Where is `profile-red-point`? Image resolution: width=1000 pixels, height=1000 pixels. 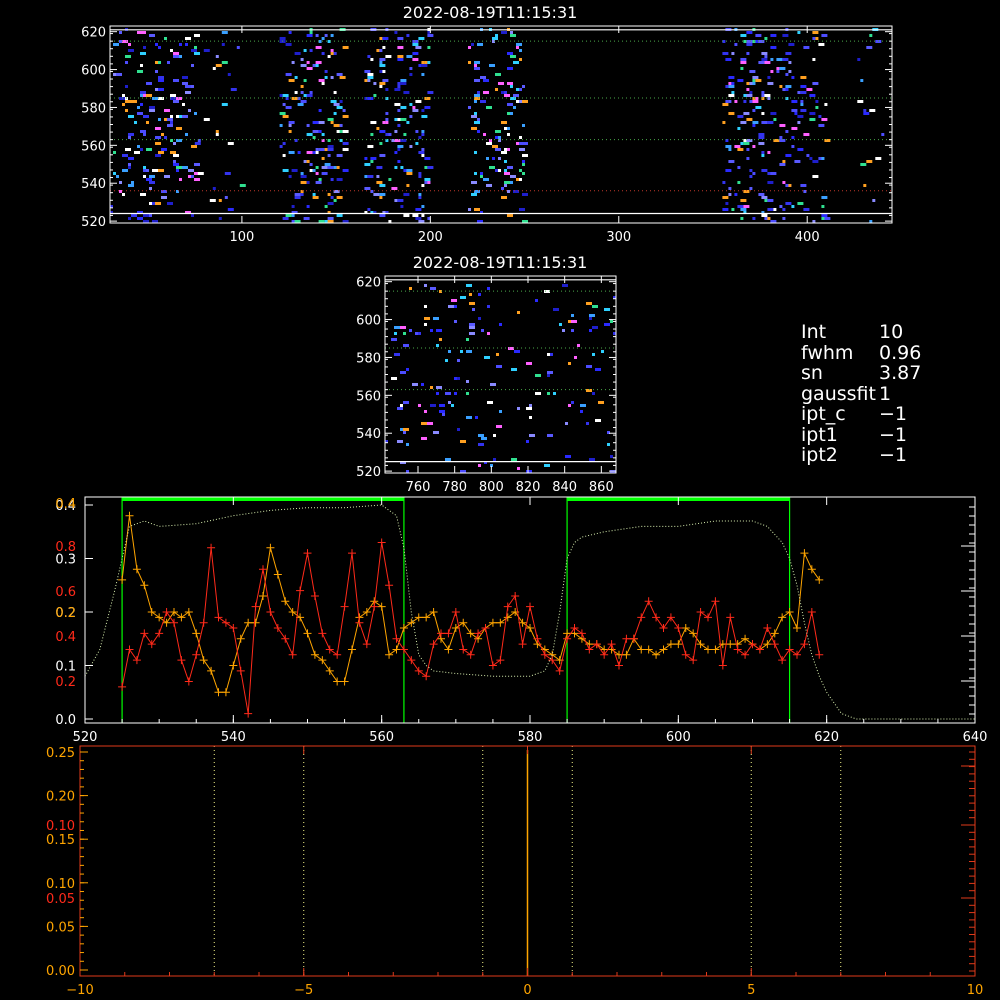 profile-red-point is located at coordinates (737, 649).